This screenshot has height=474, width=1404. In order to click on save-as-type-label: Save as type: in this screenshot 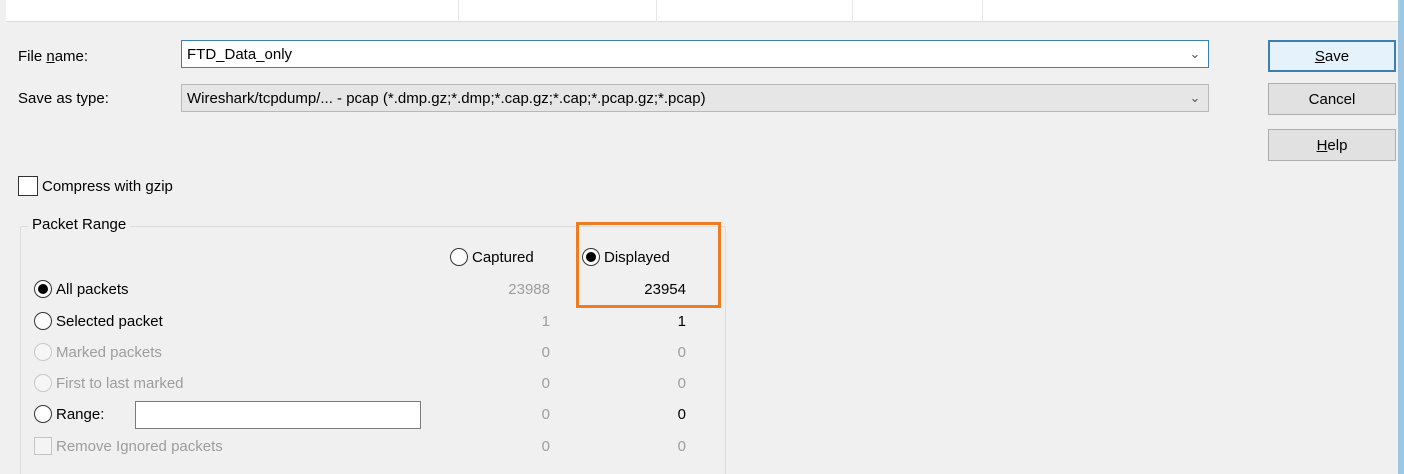, I will do `click(63, 98)`.